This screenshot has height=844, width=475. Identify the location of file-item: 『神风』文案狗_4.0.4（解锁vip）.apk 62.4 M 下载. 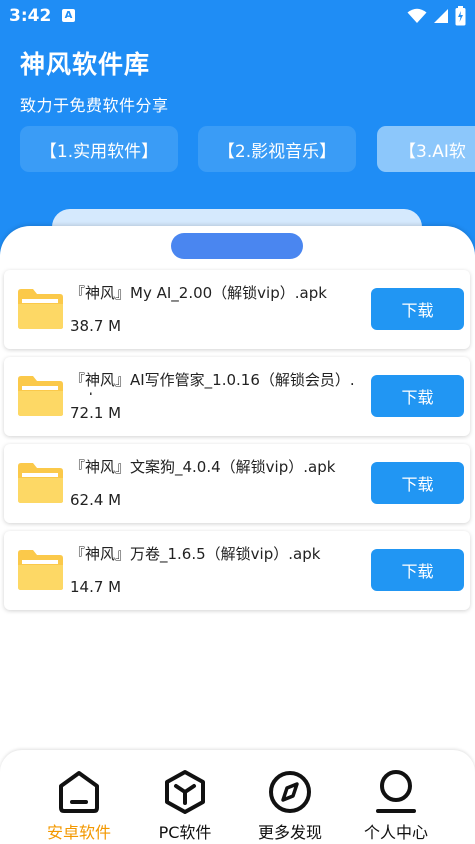
(237, 483).